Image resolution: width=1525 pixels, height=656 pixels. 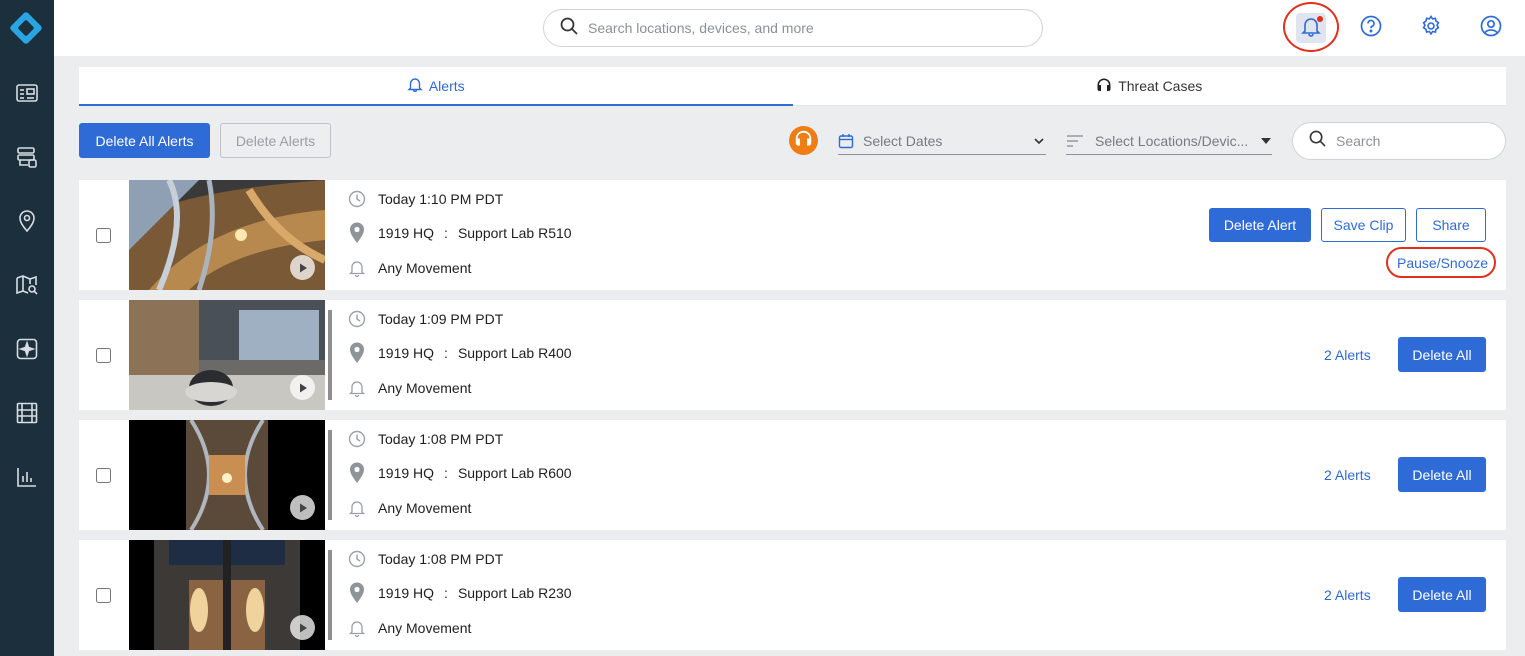 What do you see at coordinates (1363, 225) in the screenshot?
I see `save-clip-button: Save Clip` at bounding box center [1363, 225].